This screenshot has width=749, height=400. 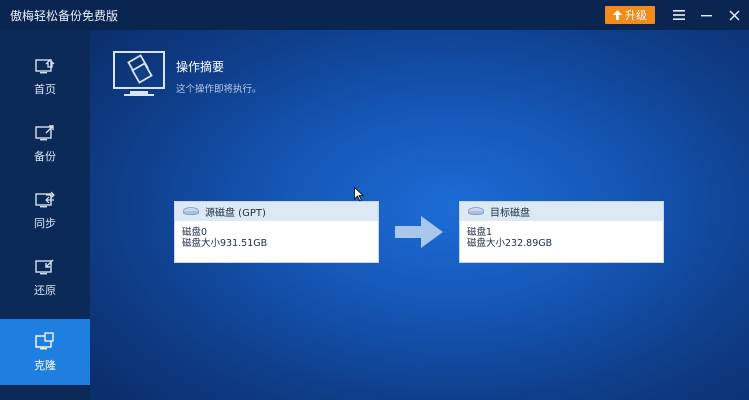 What do you see at coordinates (139, 73) in the screenshot?
I see `operation-summary-icon` at bounding box center [139, 73].